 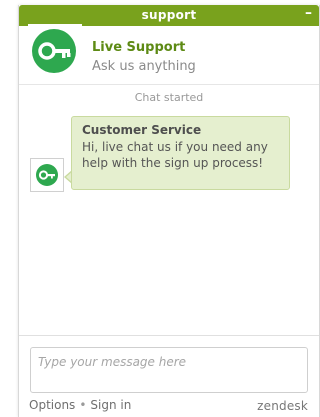 I want to click on brand-subtitle: Ask us anything, so click(x=144, y=66).